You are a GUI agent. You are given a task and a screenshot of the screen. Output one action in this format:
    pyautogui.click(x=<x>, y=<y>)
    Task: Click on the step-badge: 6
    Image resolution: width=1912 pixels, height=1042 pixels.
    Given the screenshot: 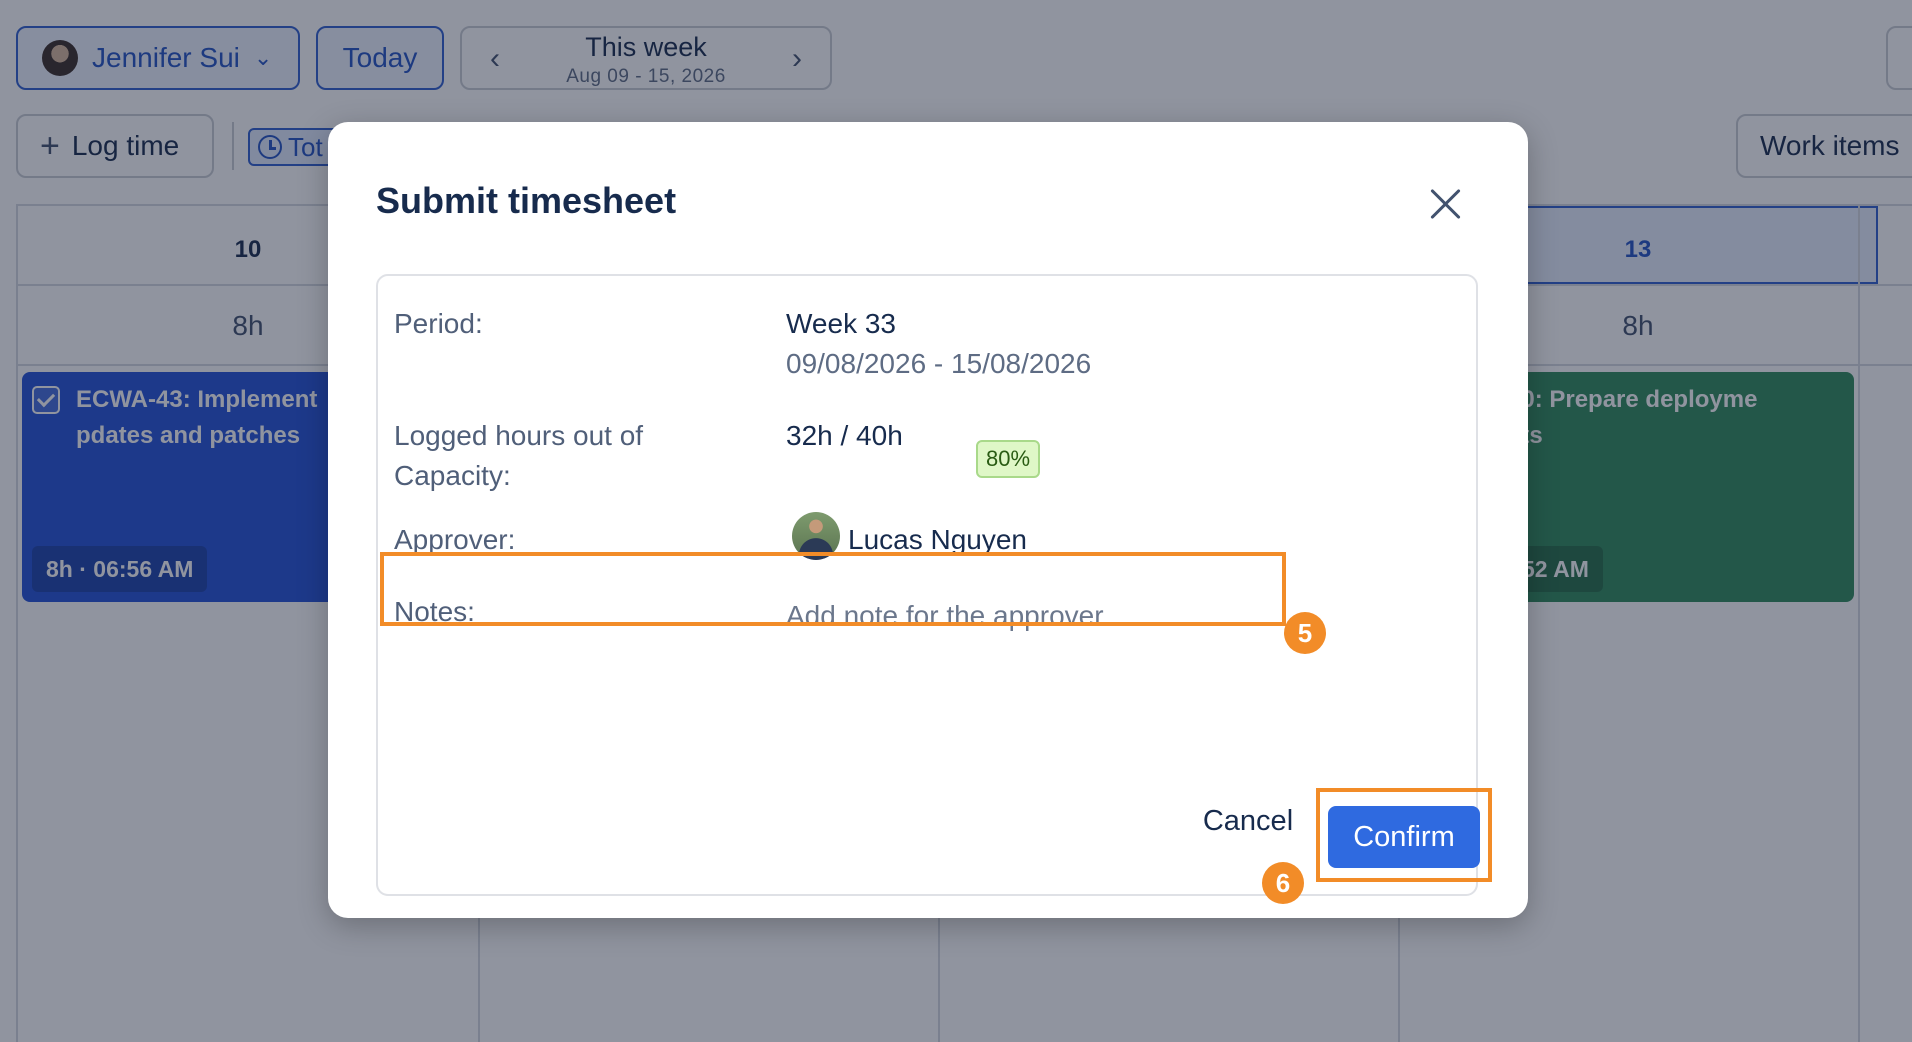 What is the action you would take?
    pyautogui.click(x=1283, y=883)
    